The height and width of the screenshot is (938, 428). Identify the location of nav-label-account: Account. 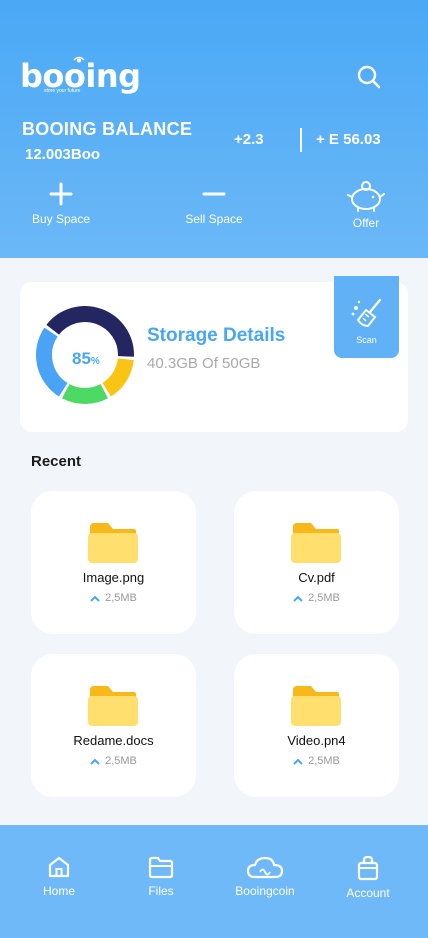
(368, 893).